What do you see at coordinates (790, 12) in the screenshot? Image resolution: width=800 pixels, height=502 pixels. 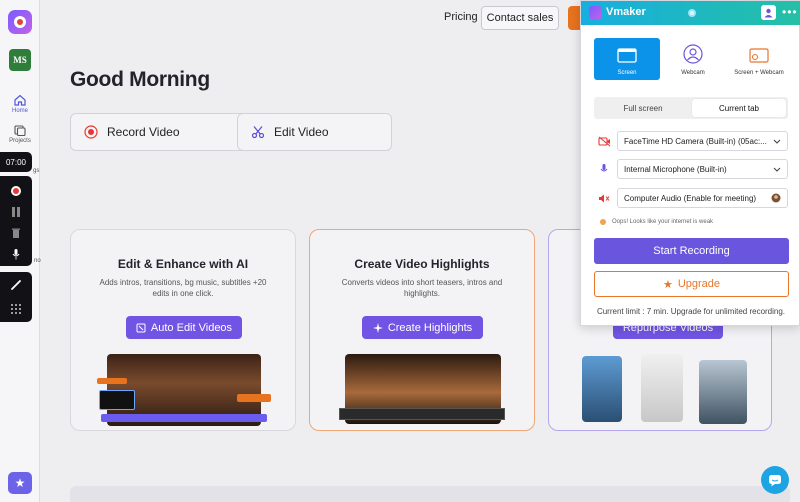 I see `more-options-icon: •••` at bounding box center [790, 12].